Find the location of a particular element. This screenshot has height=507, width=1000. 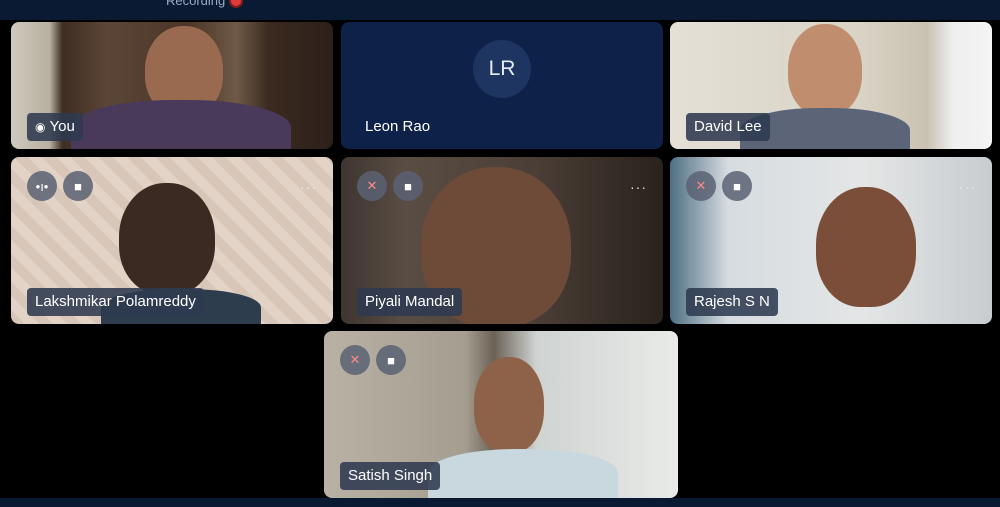

participant-tile-leon-rao: LR Leon Rao is located at coordinates (502, 85).